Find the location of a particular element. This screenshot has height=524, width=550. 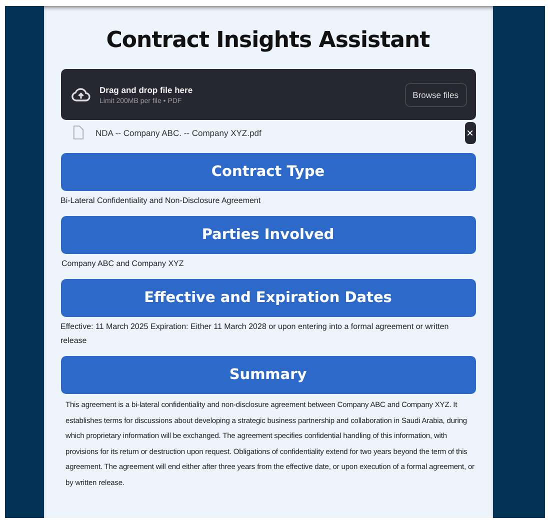

file-icon is located at coordinates (78, 132).